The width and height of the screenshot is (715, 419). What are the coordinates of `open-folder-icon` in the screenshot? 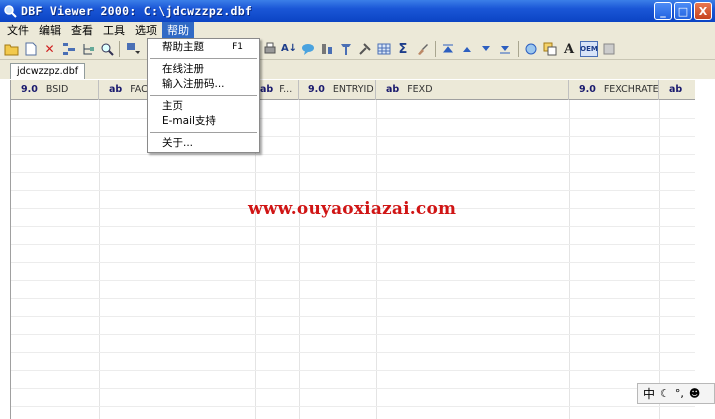 It's located at (12, 49).